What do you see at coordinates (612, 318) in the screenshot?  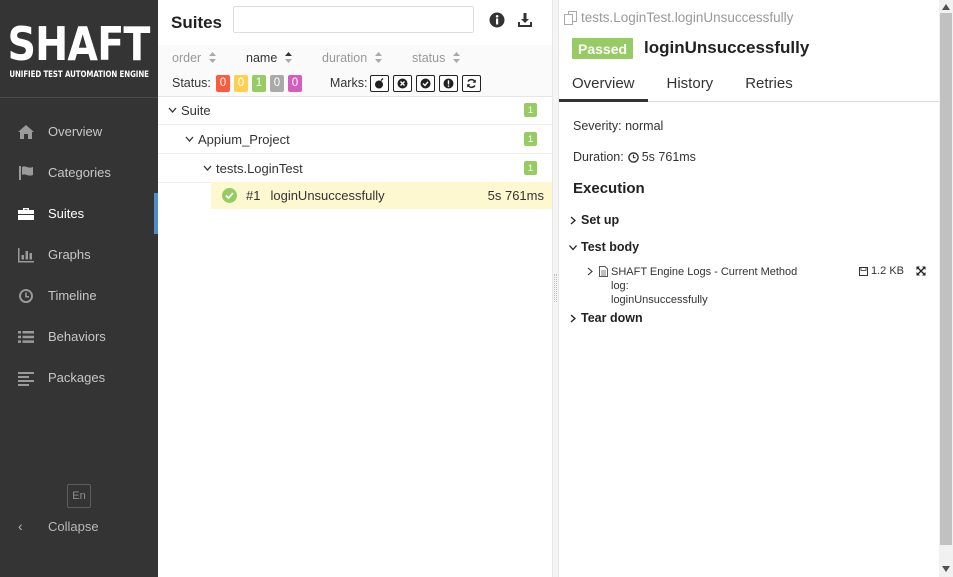 I see `step-label: Tear down` at bounding box center [612, 318].